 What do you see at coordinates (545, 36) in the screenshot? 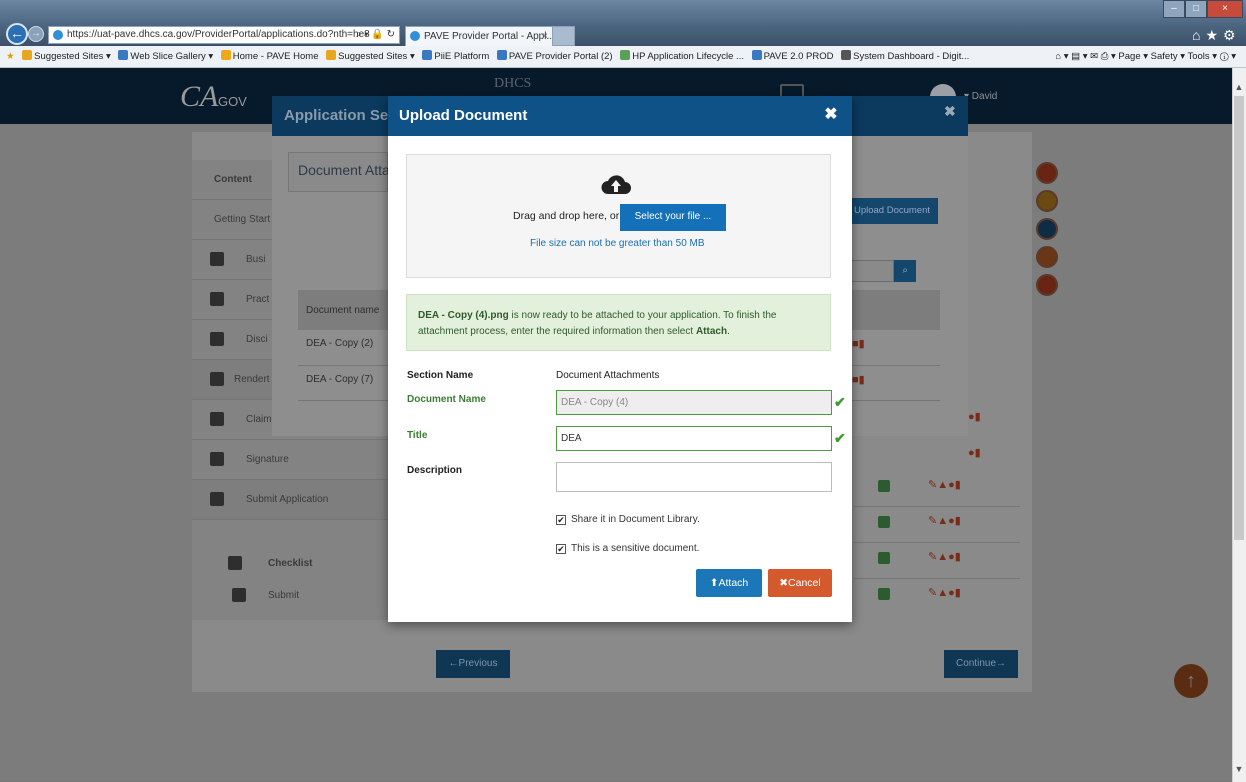
I see `tab-close-icon: ×` at bounding box center [545, 36].